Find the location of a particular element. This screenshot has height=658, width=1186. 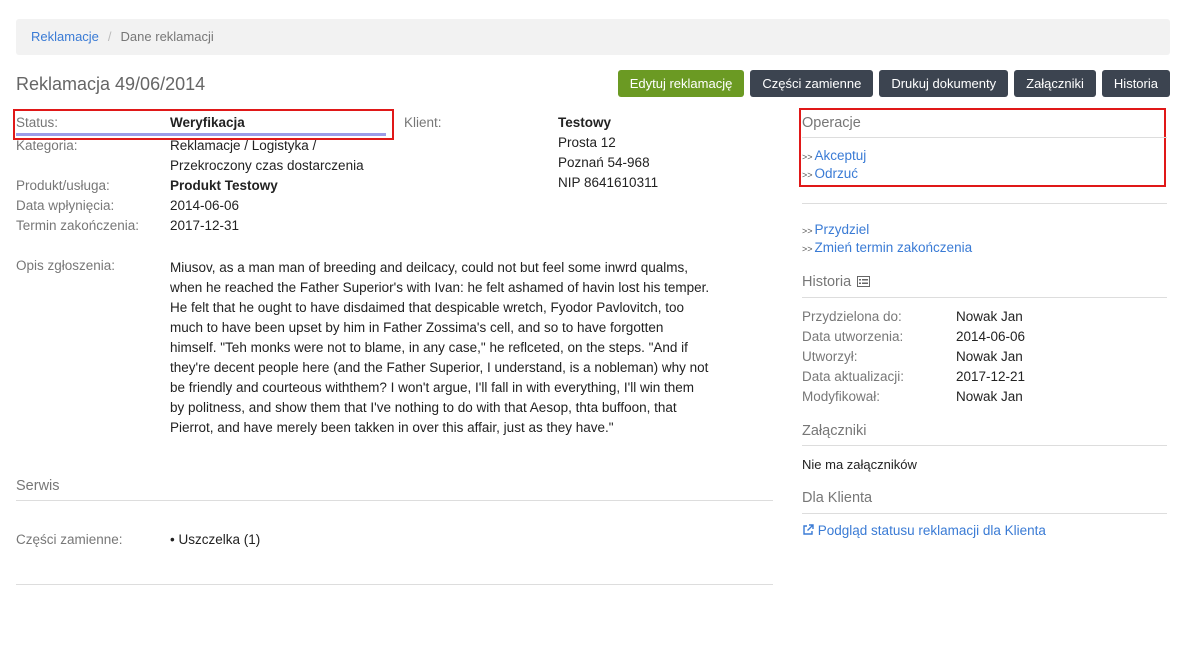

czesci-label: Części zamienne: is located at coordinates (69, 539).